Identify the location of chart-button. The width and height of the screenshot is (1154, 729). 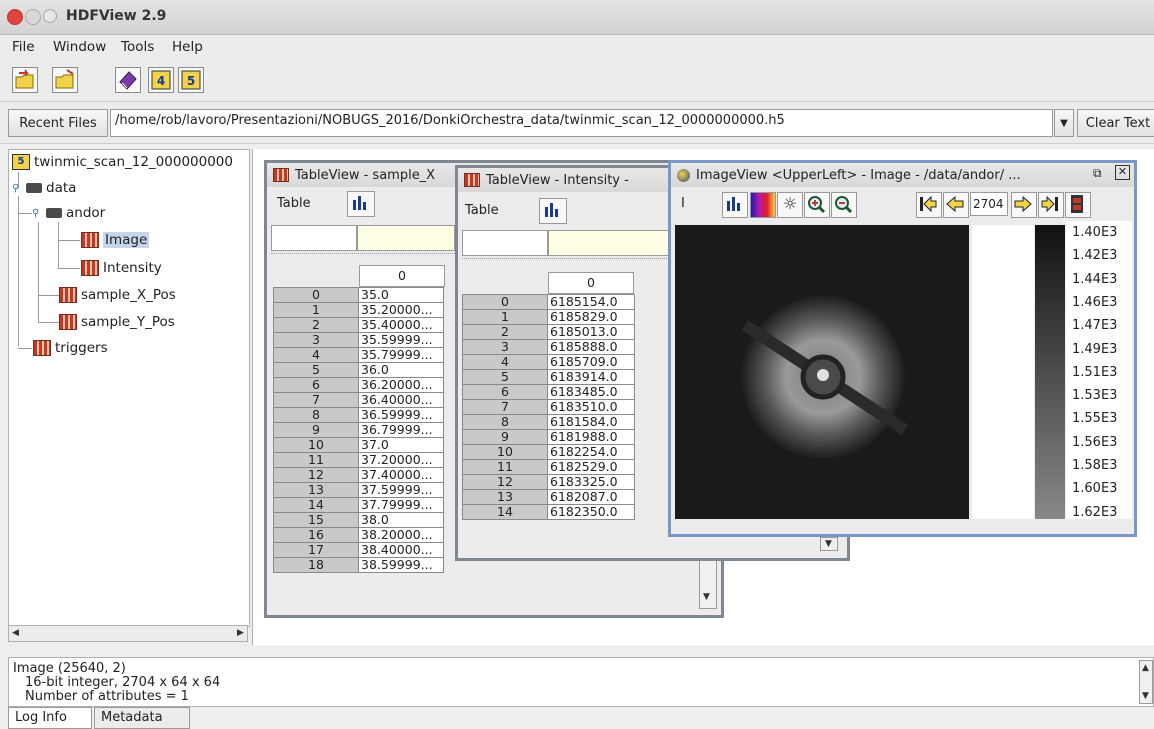
(361, 204).